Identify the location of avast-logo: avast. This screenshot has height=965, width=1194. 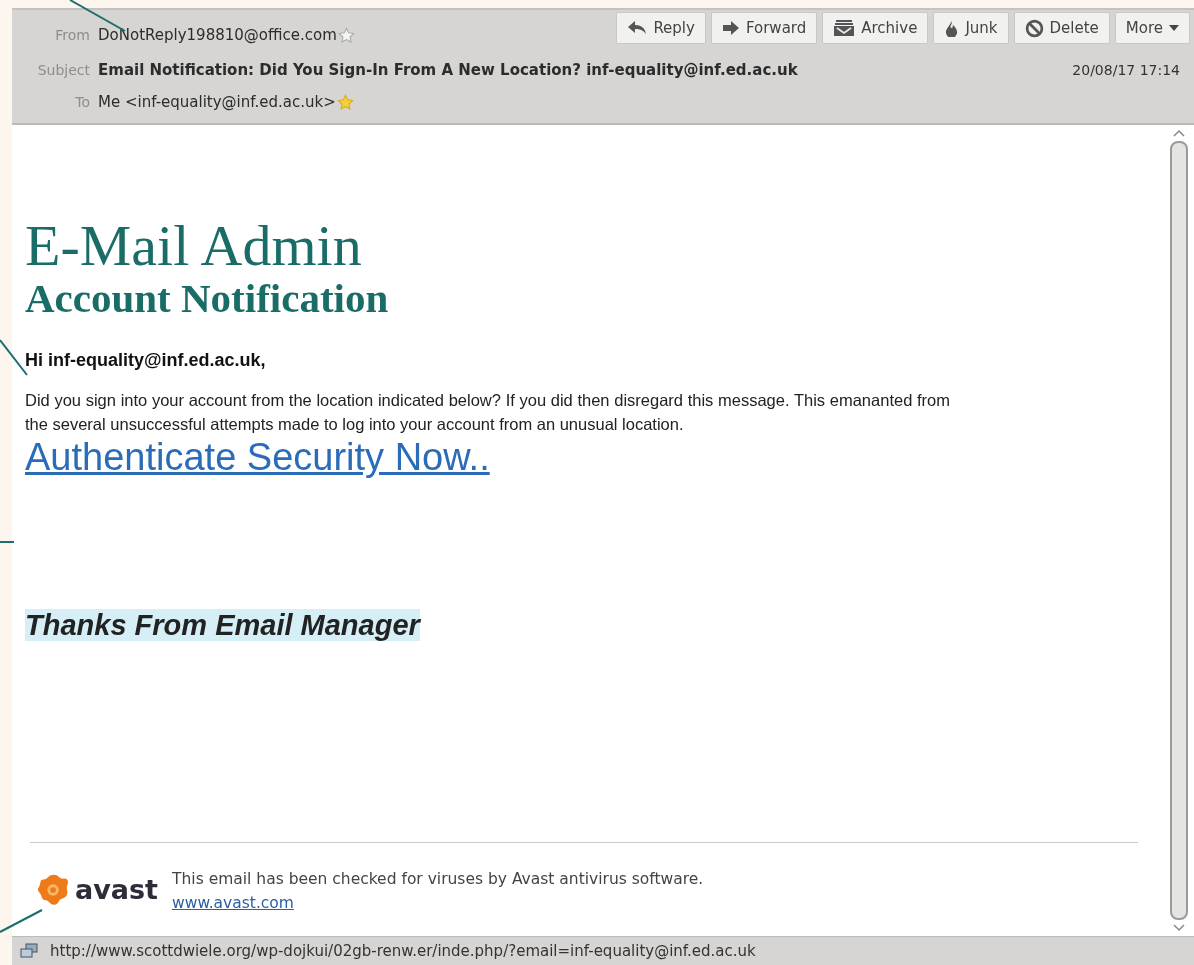
(97, 889).